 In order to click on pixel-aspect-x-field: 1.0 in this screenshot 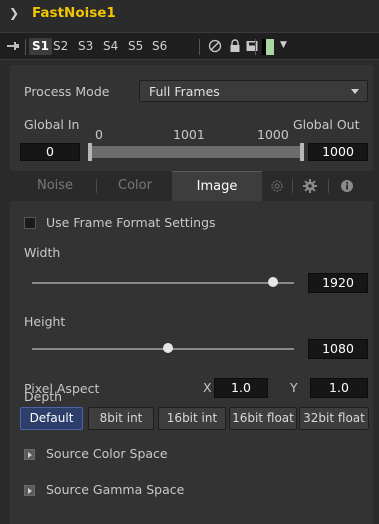, I will do `click(241, 388)`.